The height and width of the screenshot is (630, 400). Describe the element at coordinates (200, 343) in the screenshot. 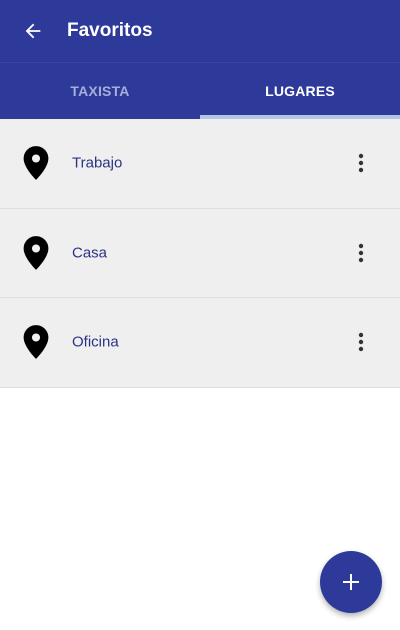

I see `list-item: Oficina` at that location.